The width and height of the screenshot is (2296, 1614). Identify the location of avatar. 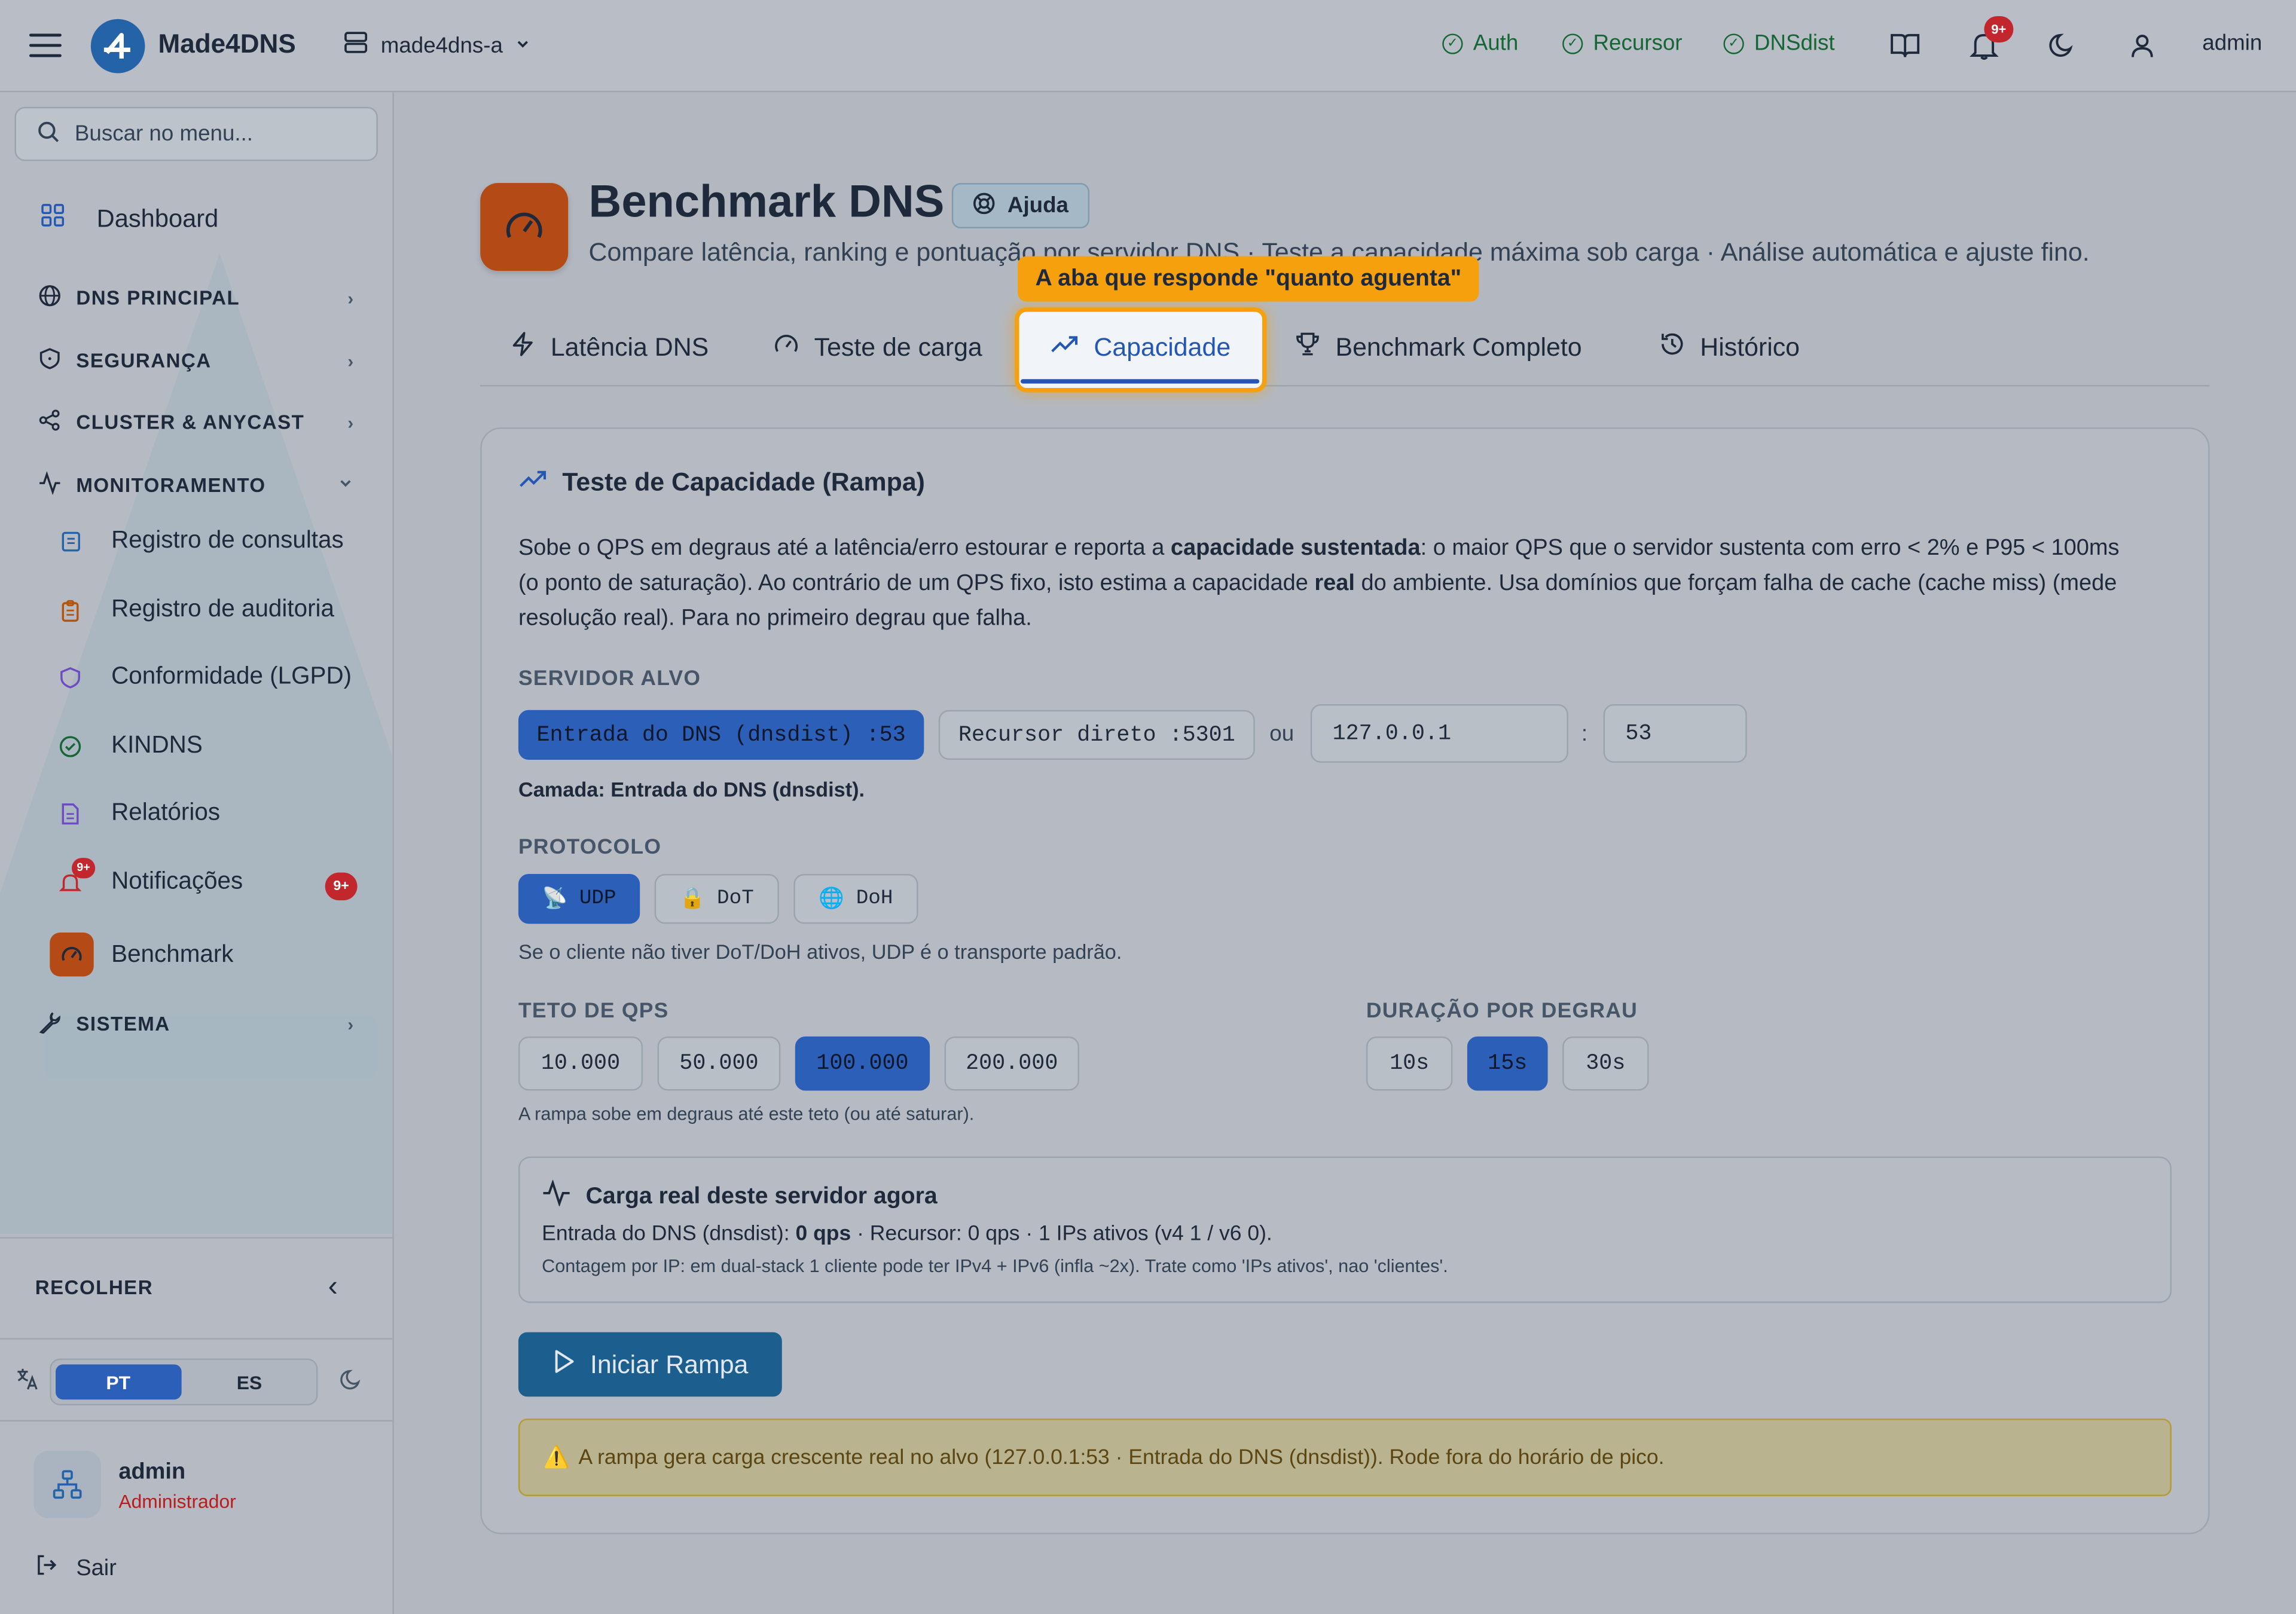
(67, 1484).